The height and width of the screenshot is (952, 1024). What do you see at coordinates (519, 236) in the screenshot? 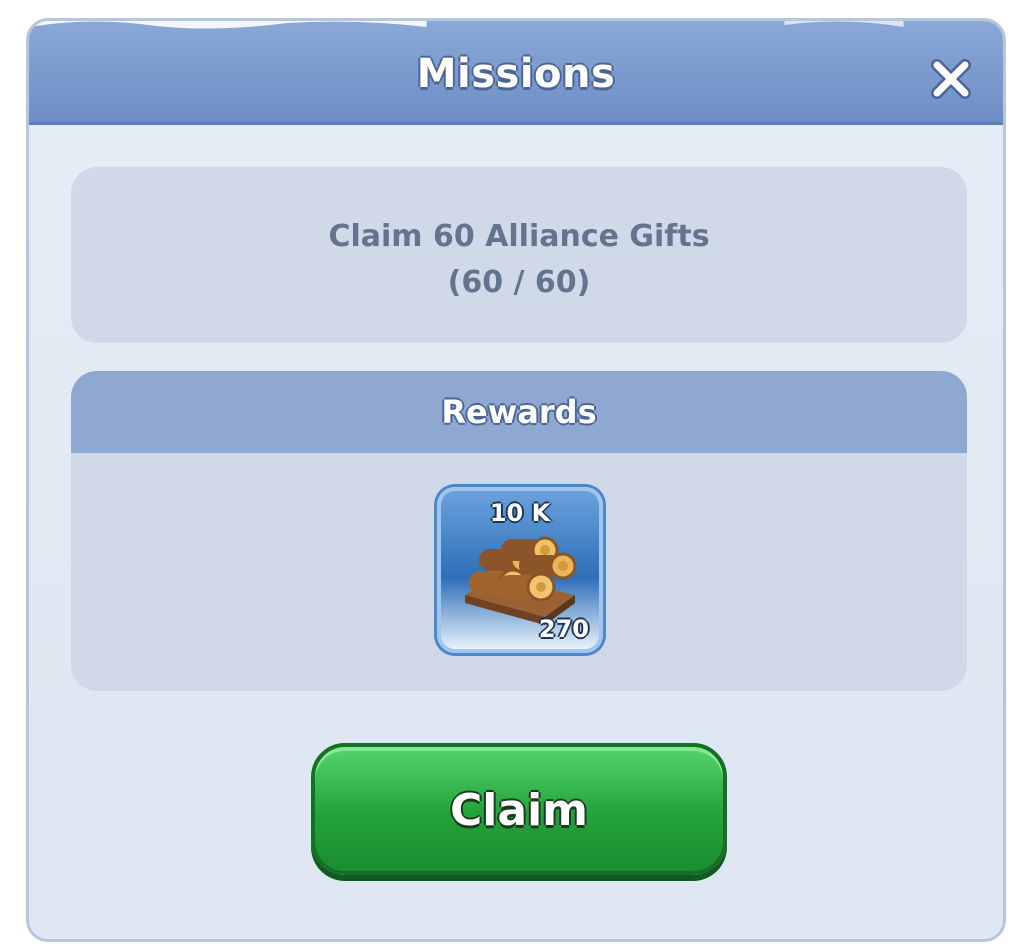
I see `mission-description: Claim 60 Alliance Gifts` at bounding box center [519, 236].